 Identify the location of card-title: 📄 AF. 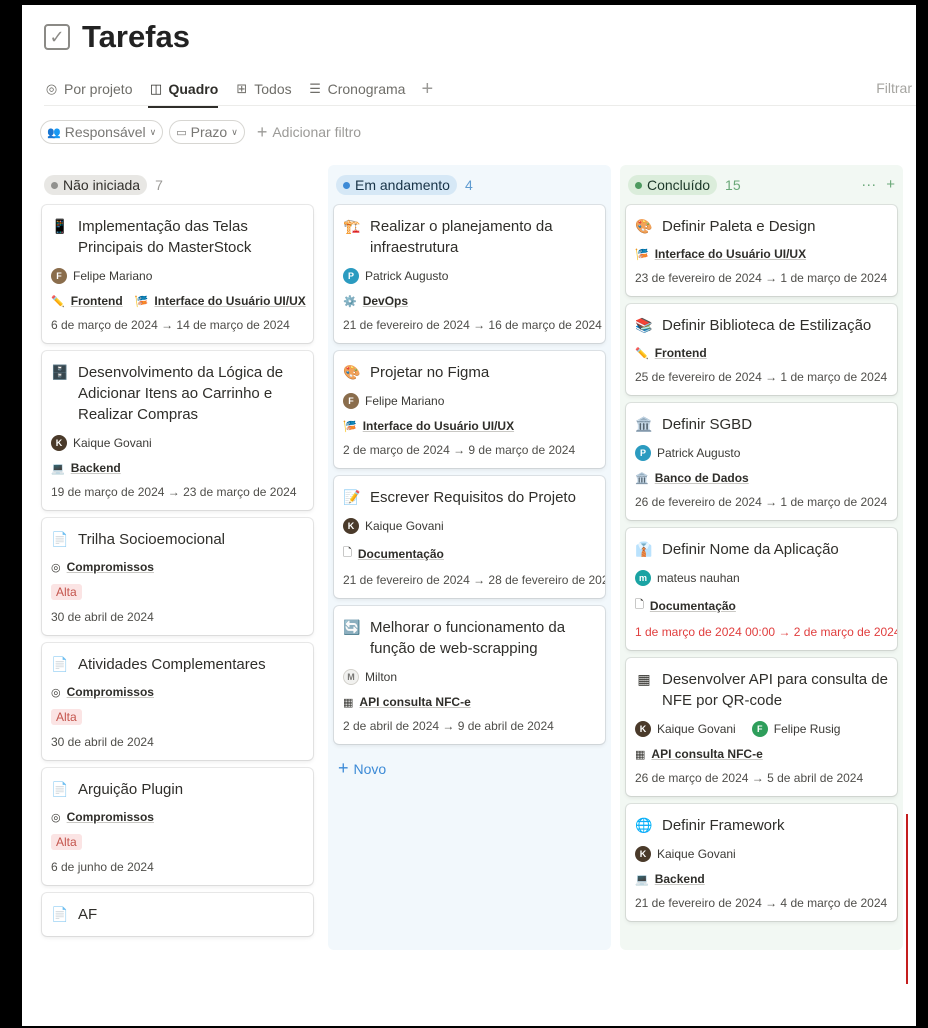
(177, 914).